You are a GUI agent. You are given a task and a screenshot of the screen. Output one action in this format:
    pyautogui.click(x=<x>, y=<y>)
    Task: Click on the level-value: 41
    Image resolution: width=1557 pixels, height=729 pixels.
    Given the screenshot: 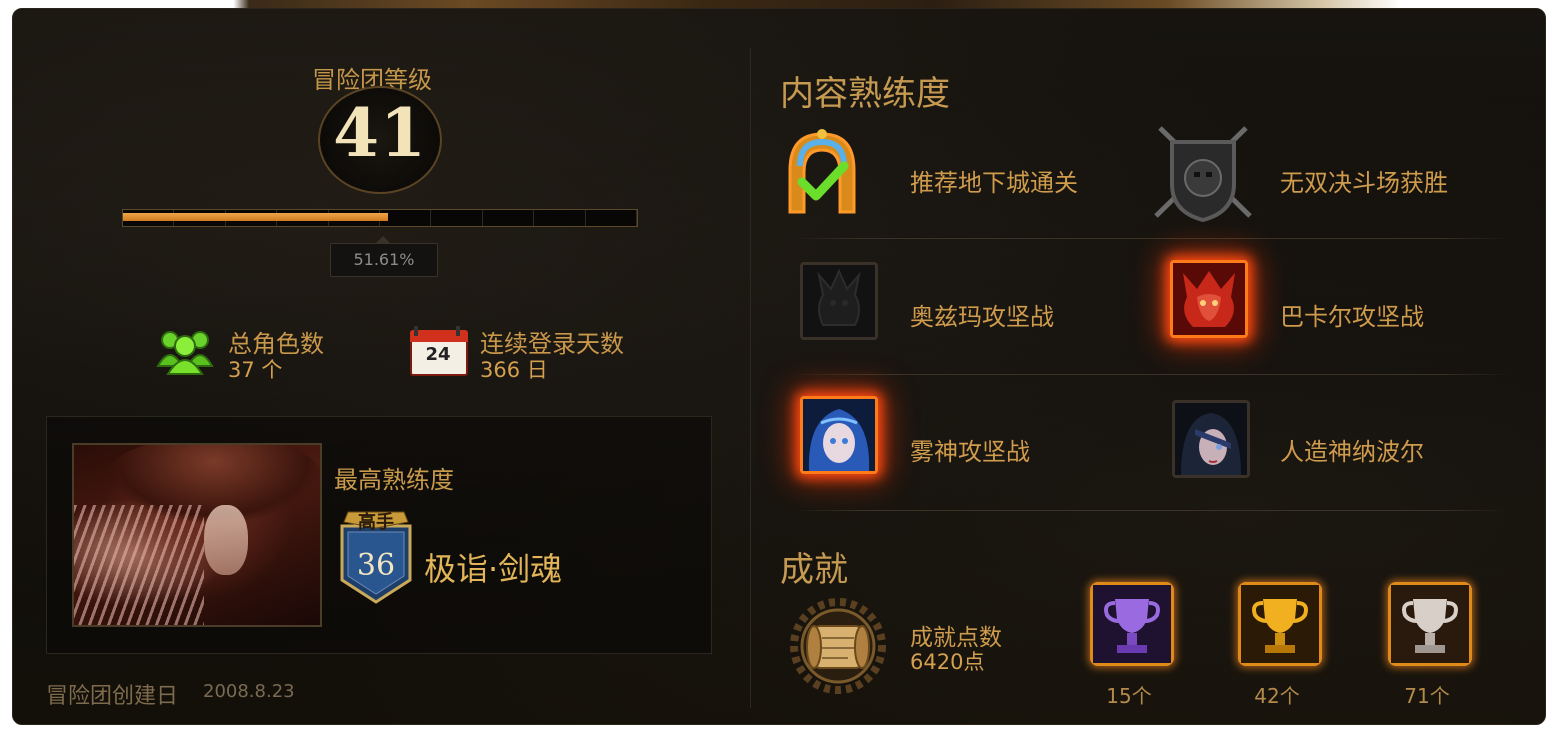 What is the action you would take?
    pyautogui.click(x=380, y=133)
    